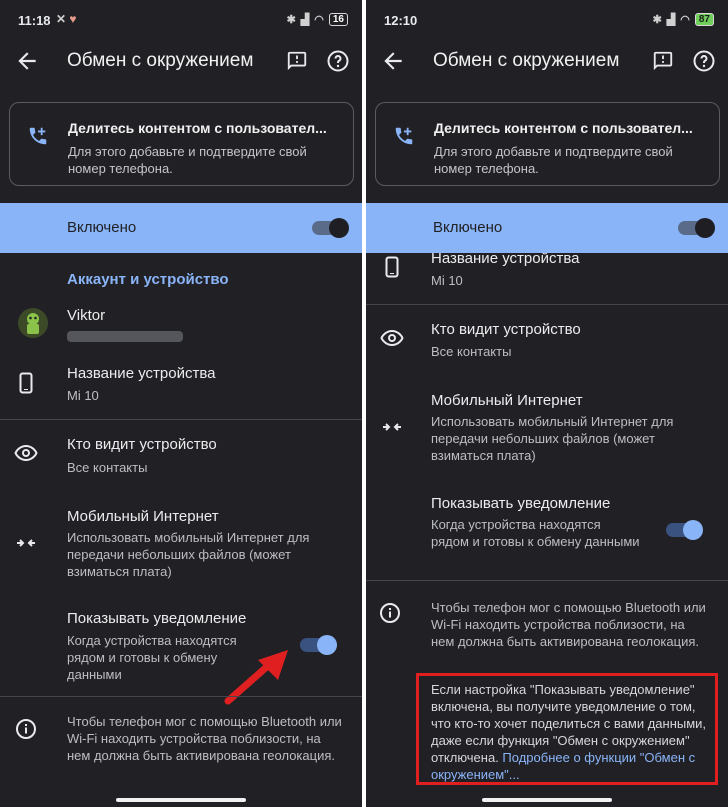 Image resolution: width=728 pixels, height=807 pixels. I want to click on account-name: Viktor, so click(86, 315).